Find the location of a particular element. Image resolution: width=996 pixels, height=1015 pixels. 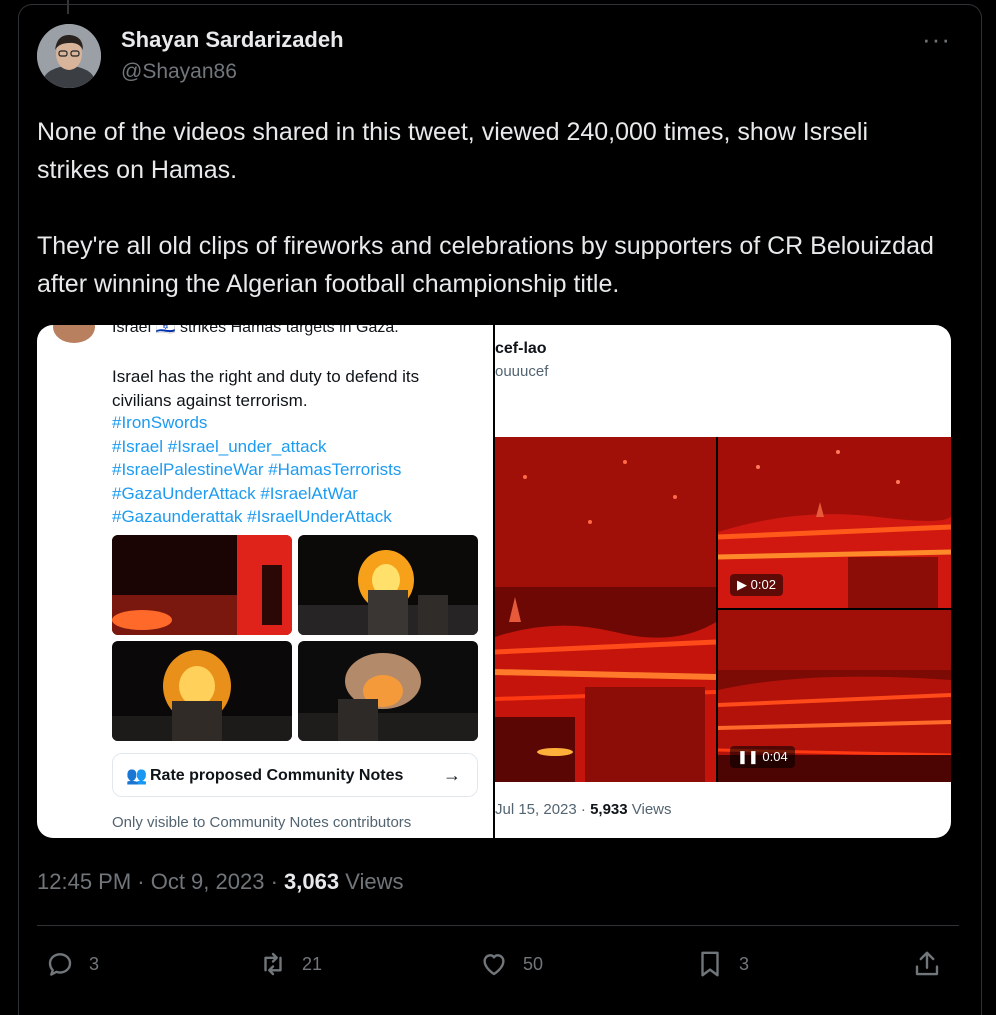

video-tile is located at coordinates (605, 609).